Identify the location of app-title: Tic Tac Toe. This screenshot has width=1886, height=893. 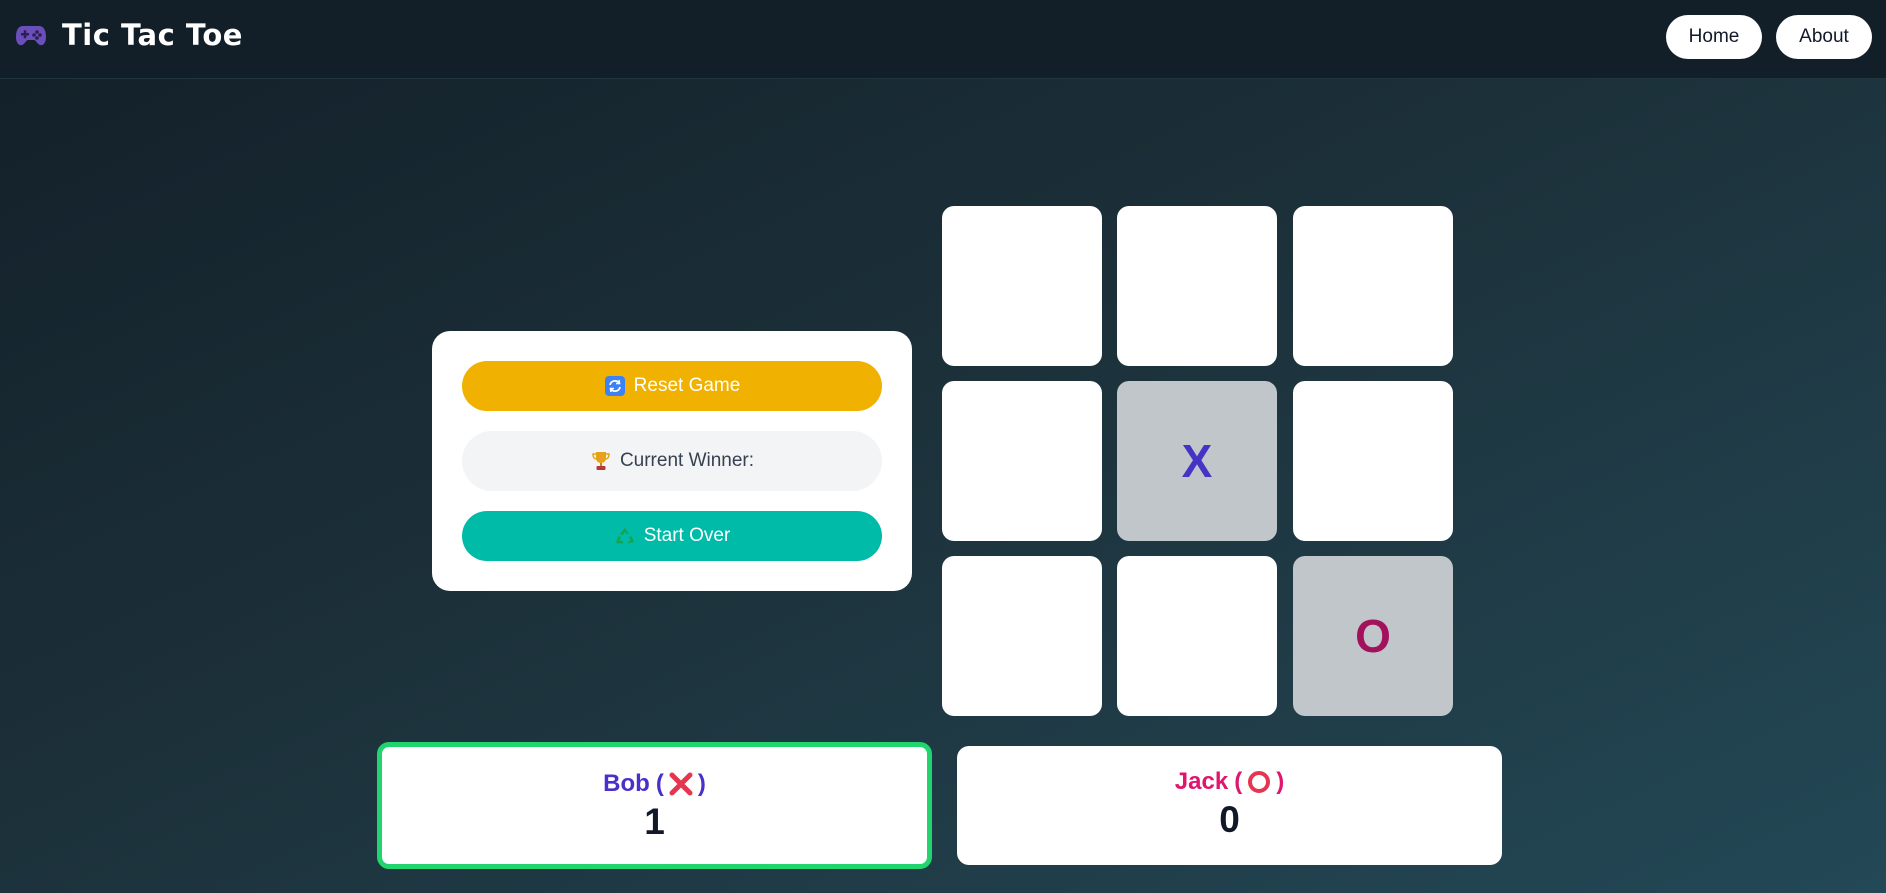
(152, 35).